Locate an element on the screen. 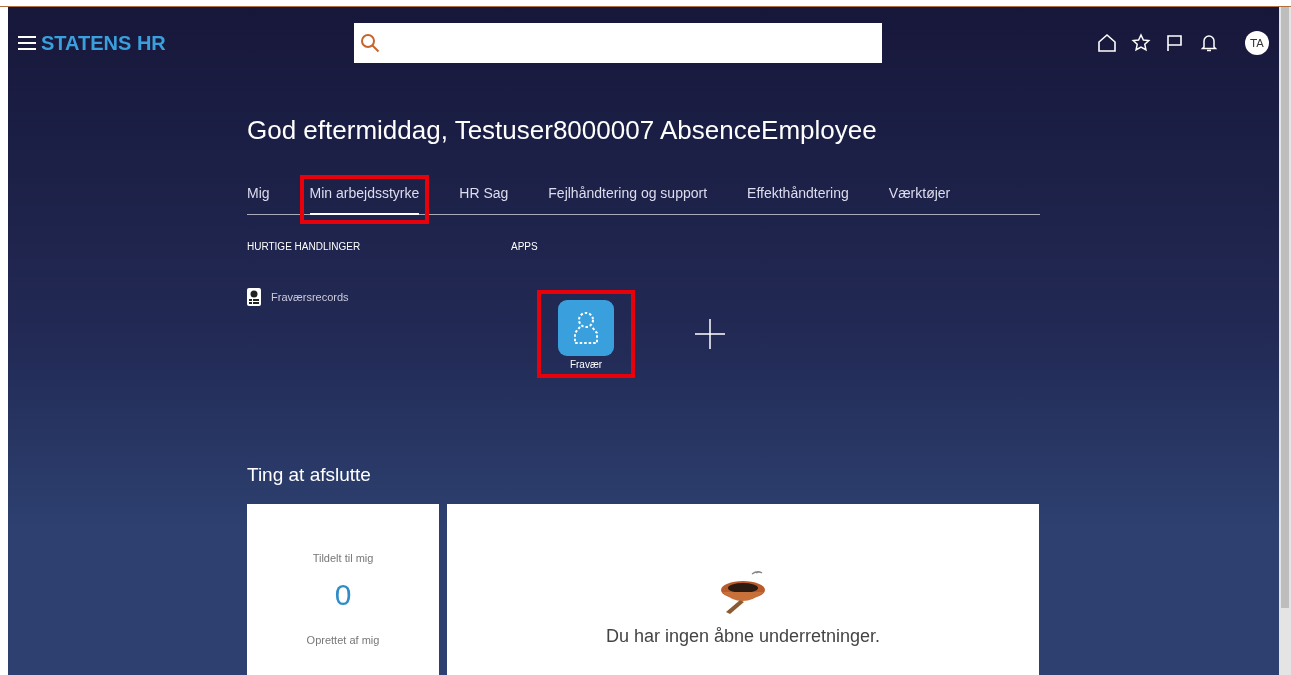  home-icon is located at coordinates (1107, 43).